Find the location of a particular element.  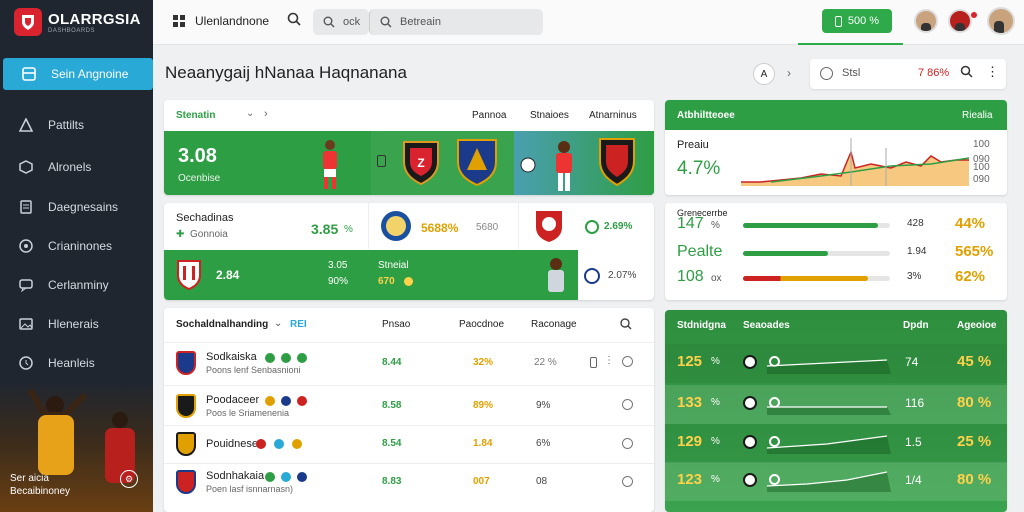

green-row-number: 1/4 is located at coordinates (913, 480).